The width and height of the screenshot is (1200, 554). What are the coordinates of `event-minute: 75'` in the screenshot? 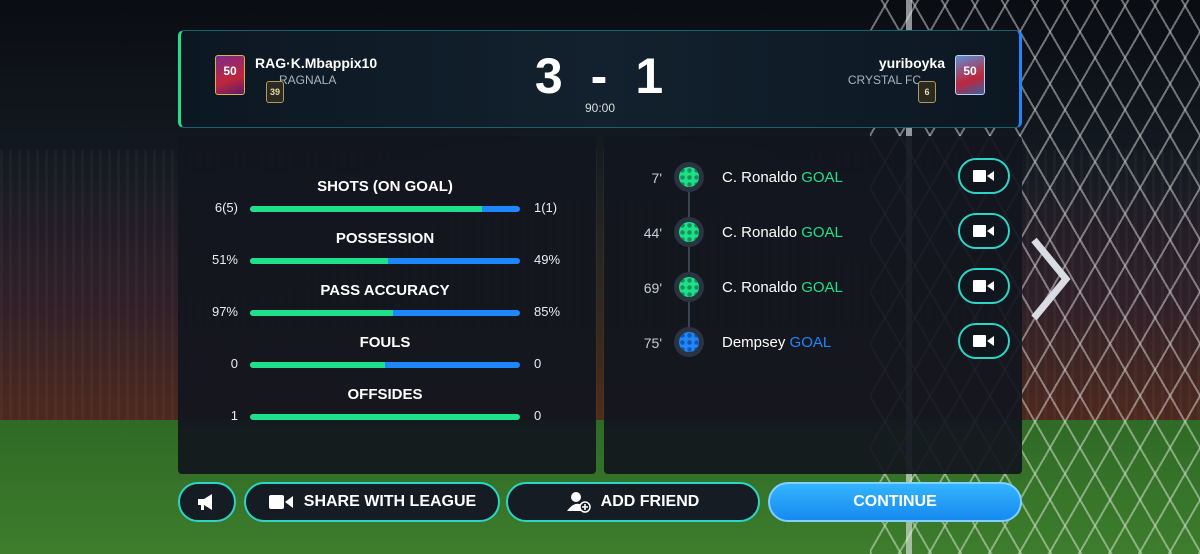 It's located at (652, 343).